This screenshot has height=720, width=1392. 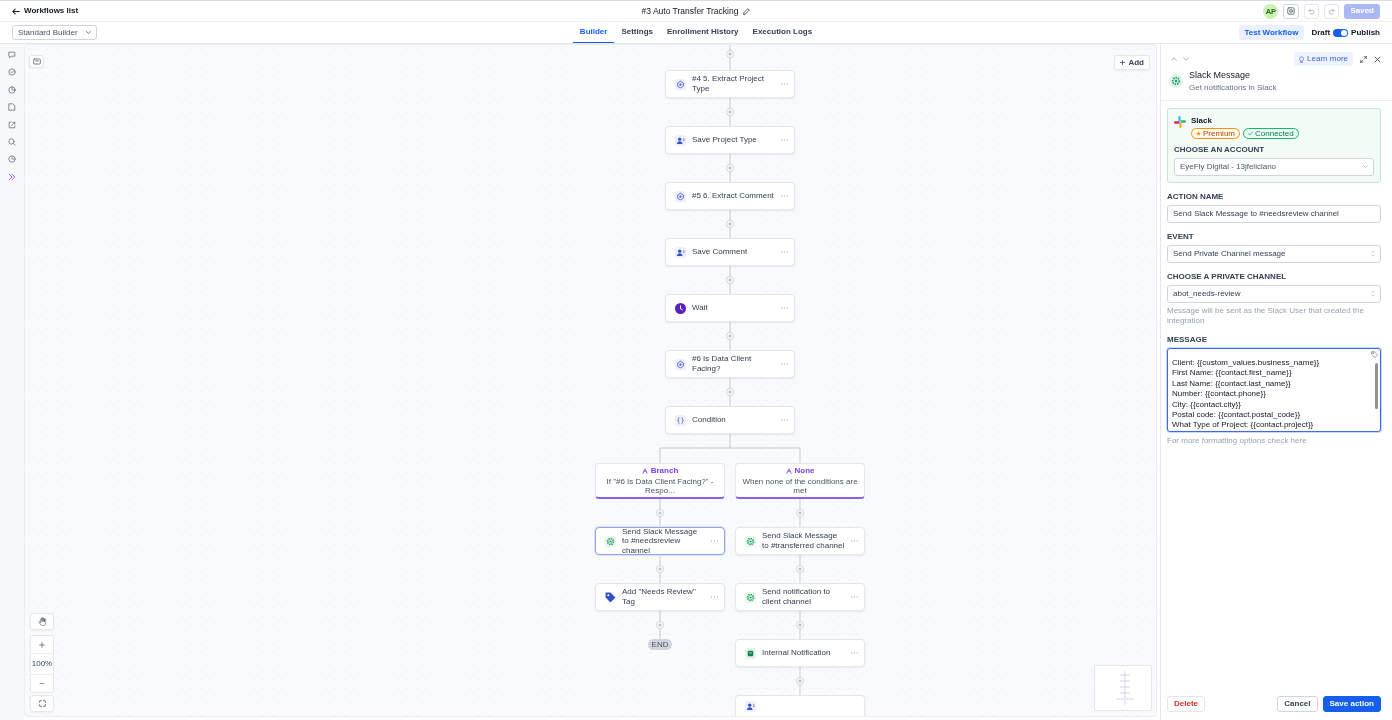 I want to click on builder-select: Standard Builder, so click(x=54, y=32).